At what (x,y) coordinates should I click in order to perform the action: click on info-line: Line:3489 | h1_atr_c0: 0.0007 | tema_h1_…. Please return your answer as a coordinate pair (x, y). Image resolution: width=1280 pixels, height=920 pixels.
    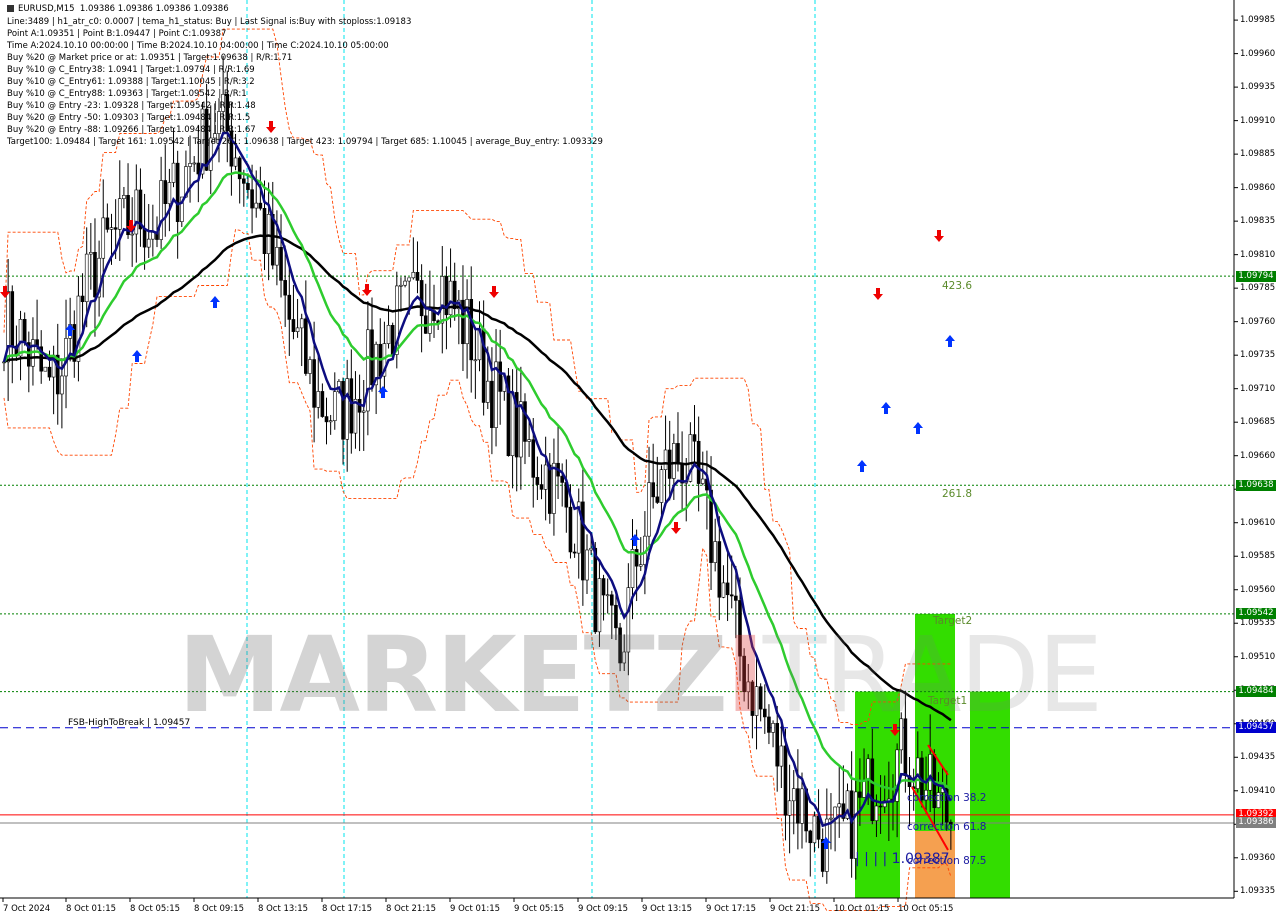
    Looking at the image, I should click on (209, 22).